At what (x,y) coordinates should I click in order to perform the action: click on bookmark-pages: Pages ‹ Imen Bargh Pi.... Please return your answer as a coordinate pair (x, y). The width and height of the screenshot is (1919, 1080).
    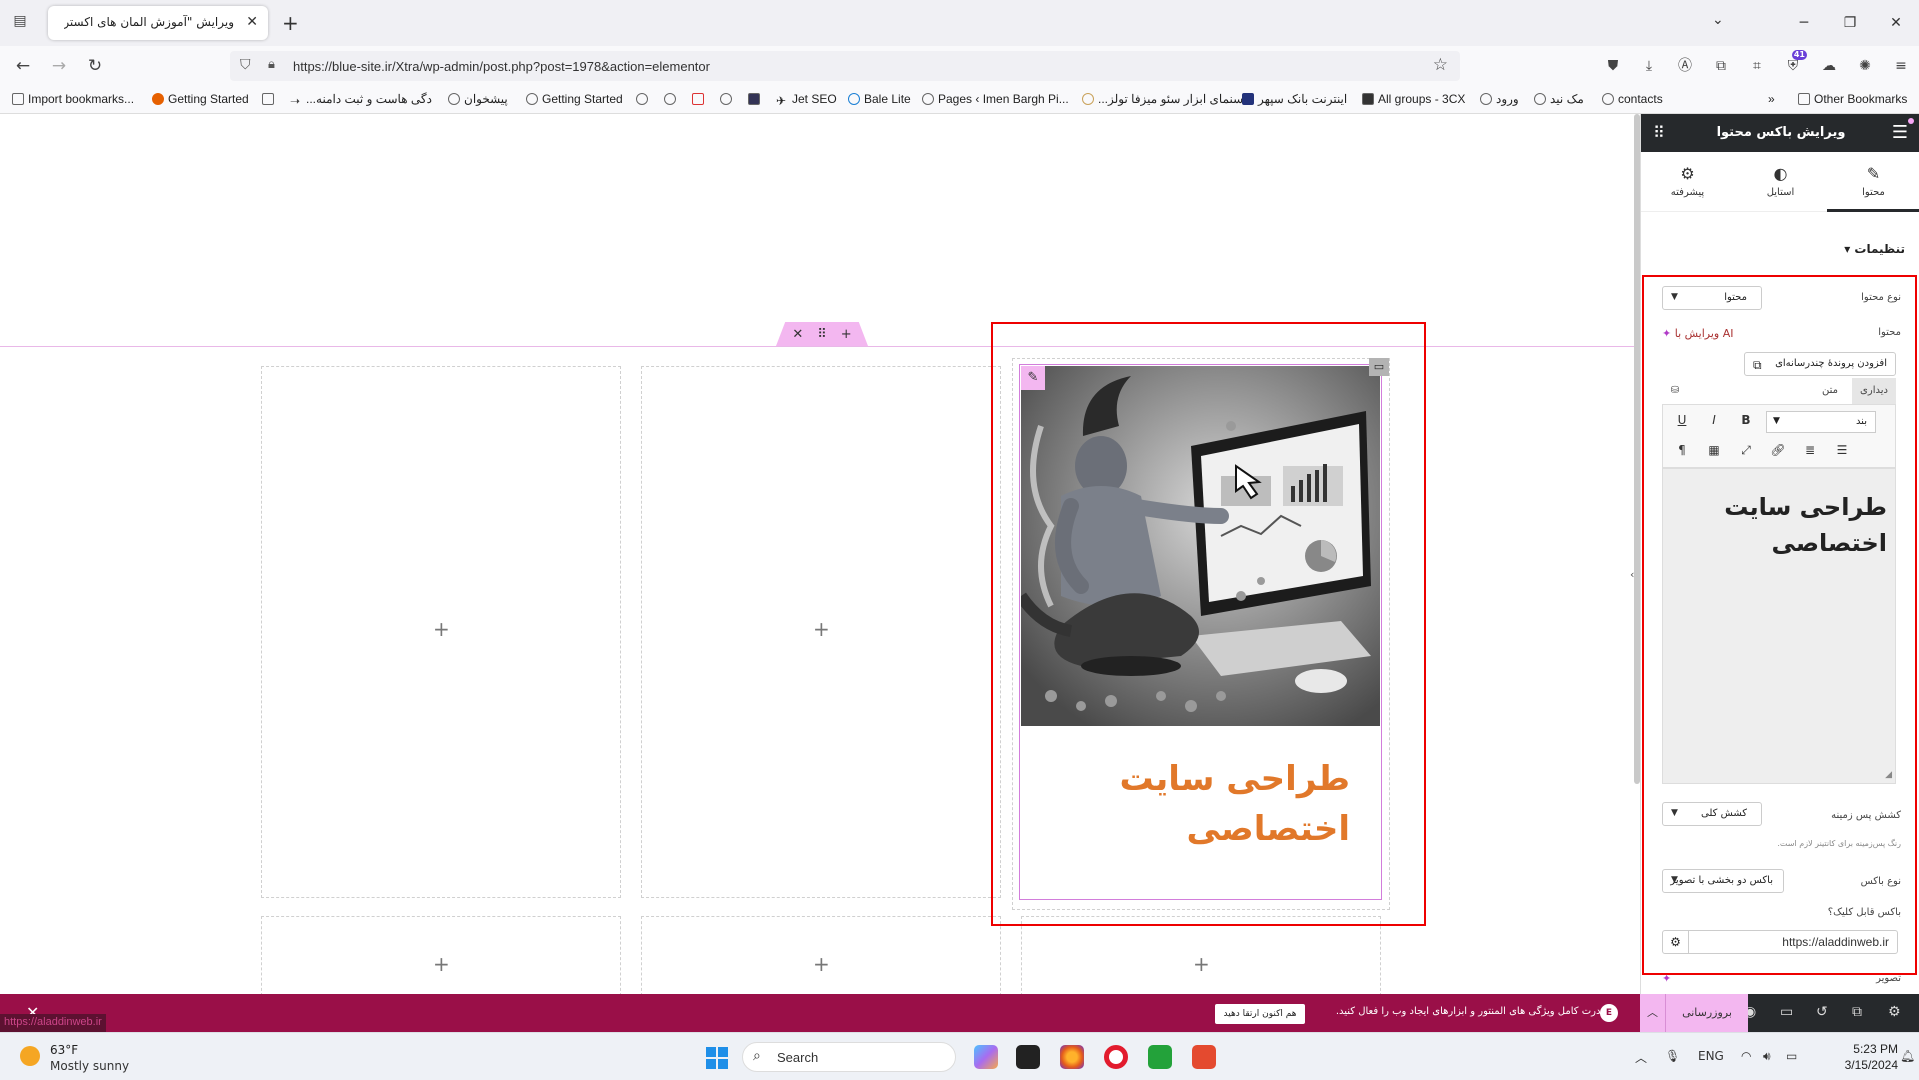
    Looking at the image, I should click on (995, 99).